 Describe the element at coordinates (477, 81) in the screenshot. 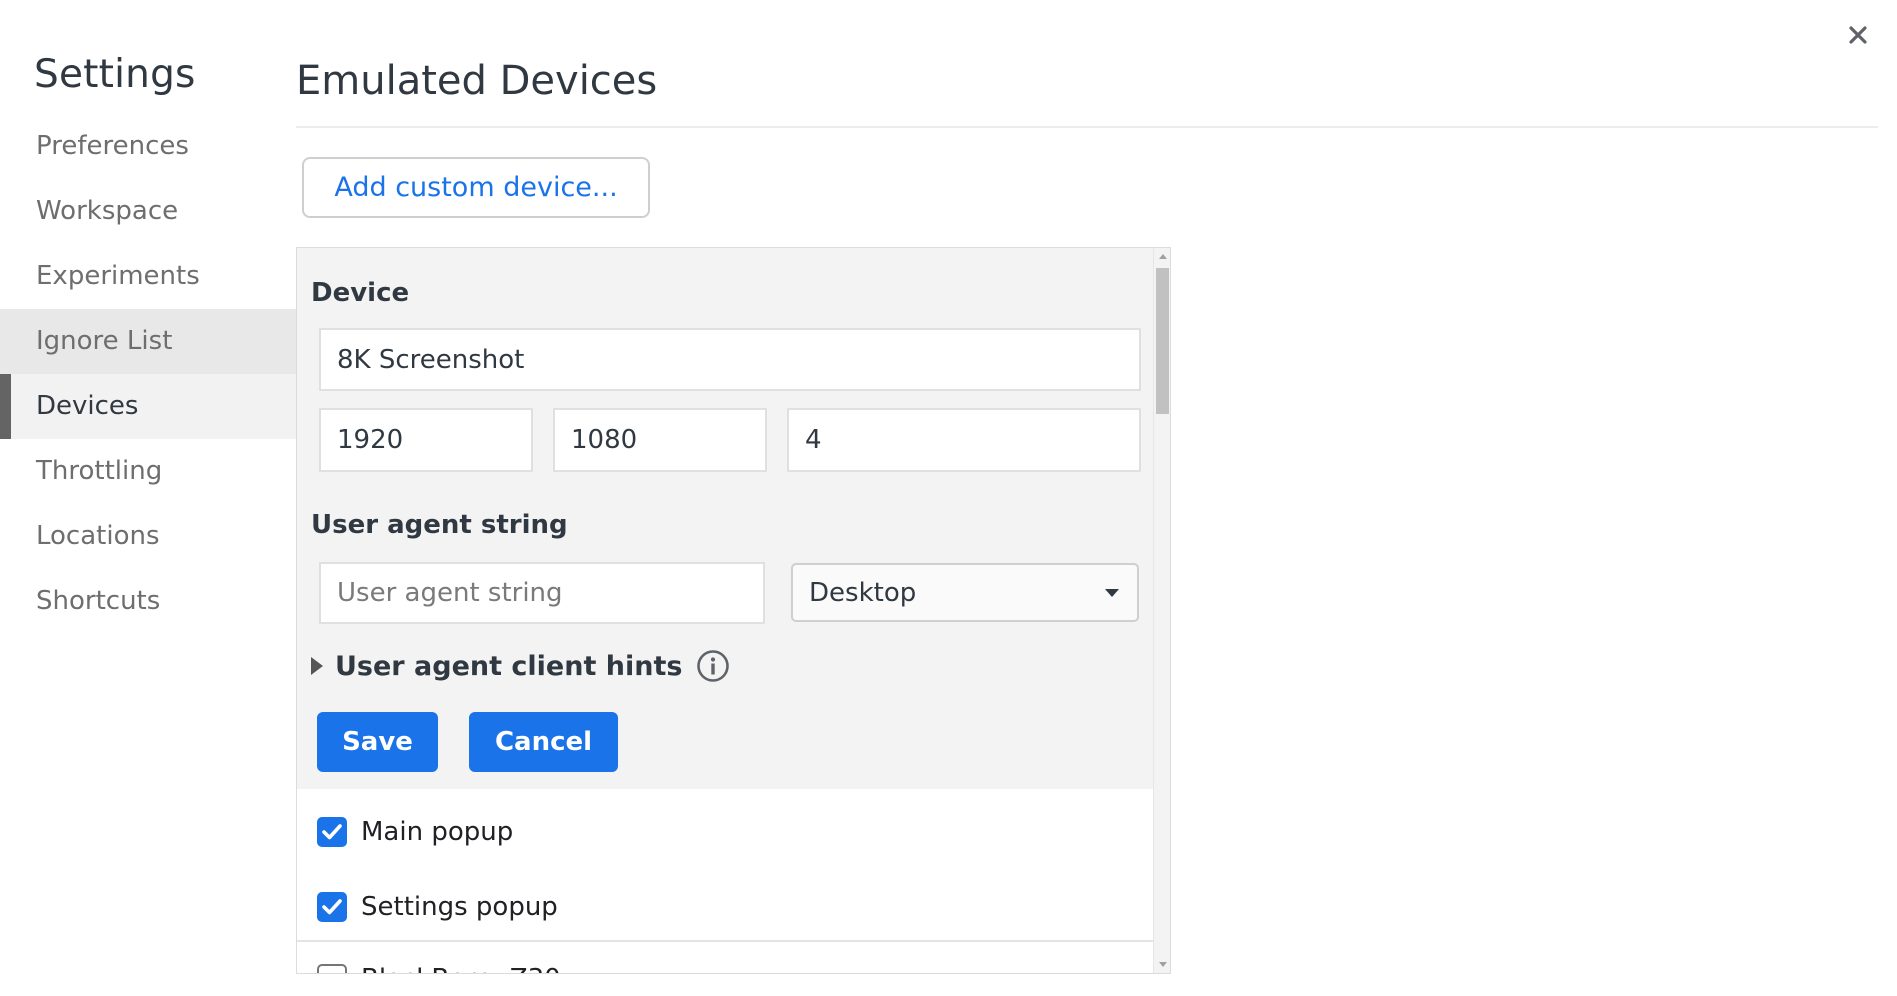

I see `page-title: Emulated Devices` at that location.